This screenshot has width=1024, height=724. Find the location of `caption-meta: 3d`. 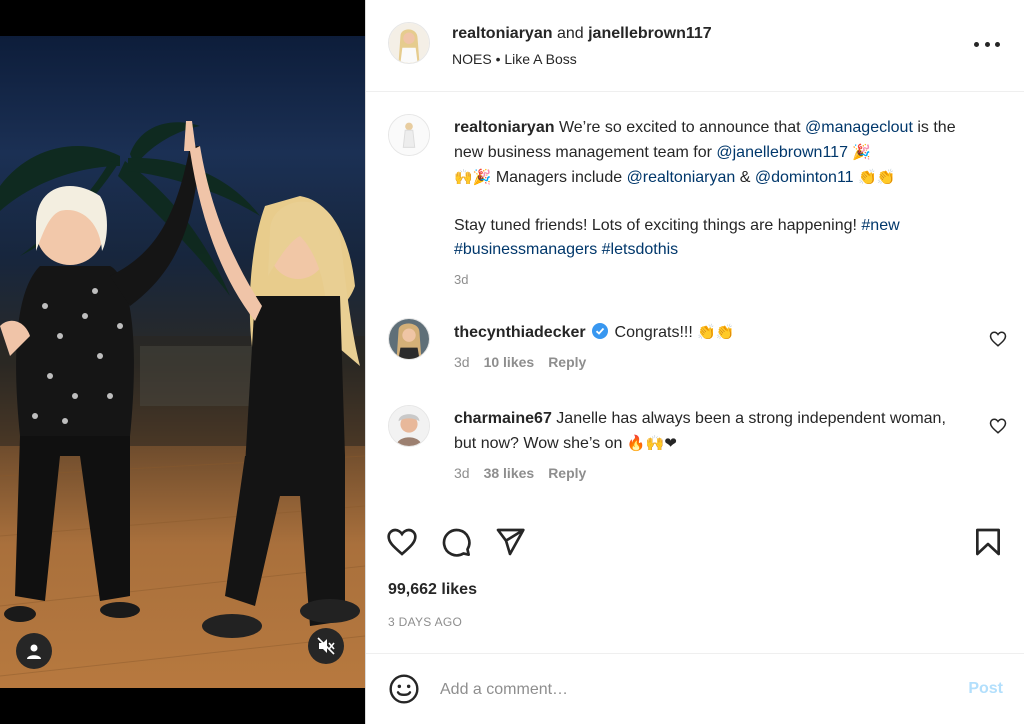

caption-meta: 3d is located at coordinates (719, 280).